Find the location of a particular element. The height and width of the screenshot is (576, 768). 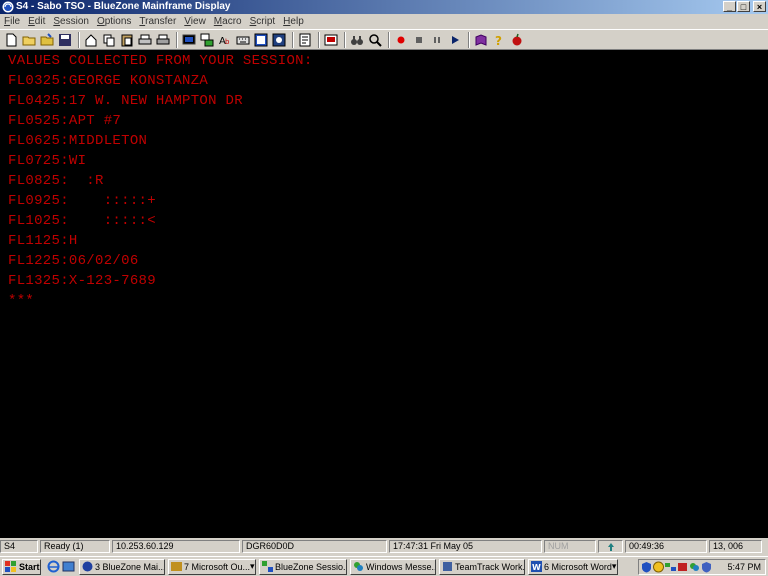

menu-macro: Macro is located at coordinates (228, 21).